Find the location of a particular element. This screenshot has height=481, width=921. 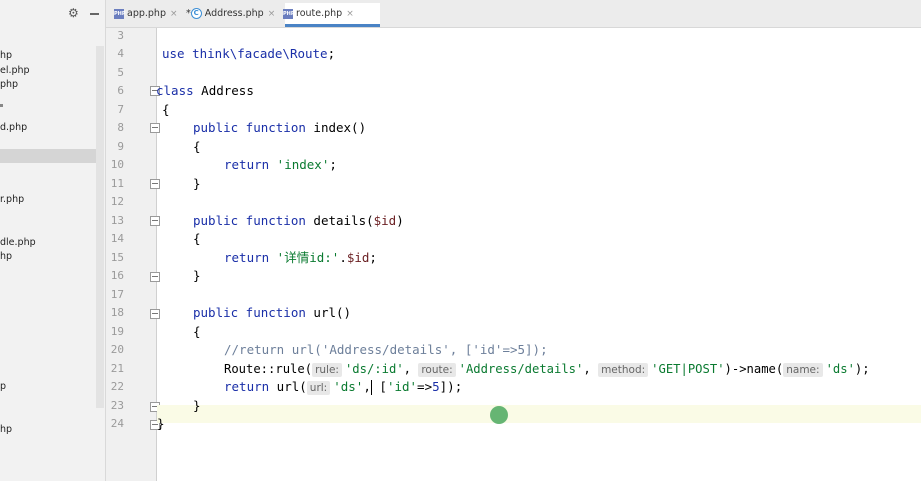

string: 'ds/:id' is located at coordinates (374, 369).